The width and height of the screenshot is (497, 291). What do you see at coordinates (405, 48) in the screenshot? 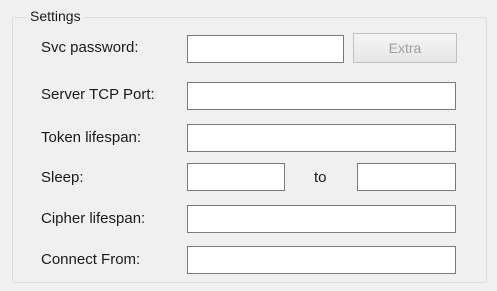
I see `extra-button: Extra` at bounding box center [405, 48].